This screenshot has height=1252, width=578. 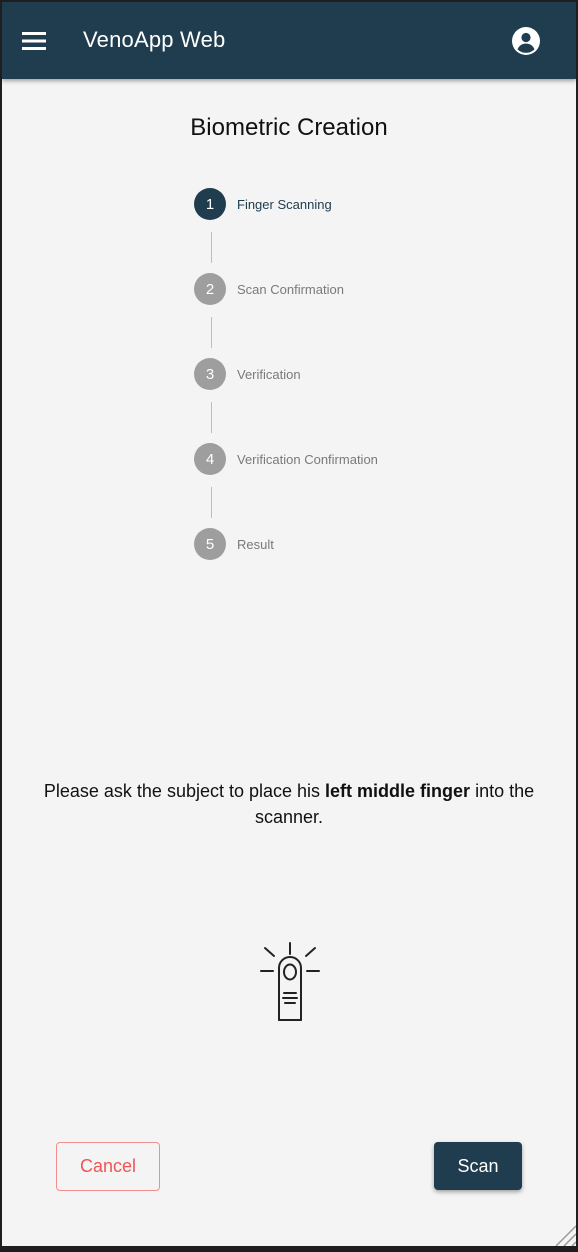 I want to click on step-label: Scan Confirmation, so click(x=290, y=289).